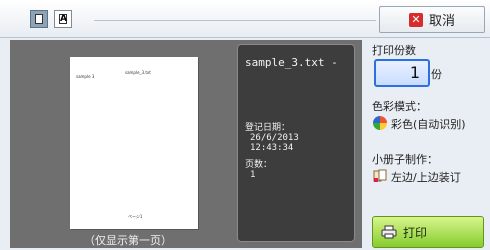 The image size is (490, 250). I want to click on close-icon: ✕, so click(415, 19).